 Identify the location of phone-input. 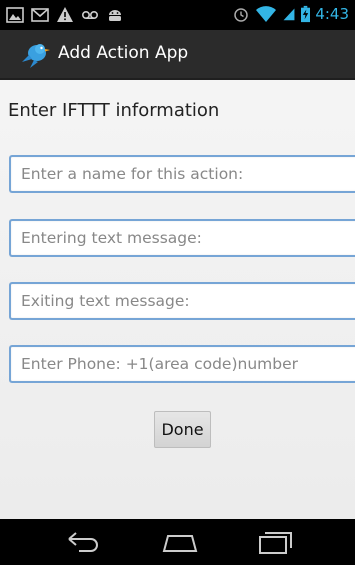
(183, 364).